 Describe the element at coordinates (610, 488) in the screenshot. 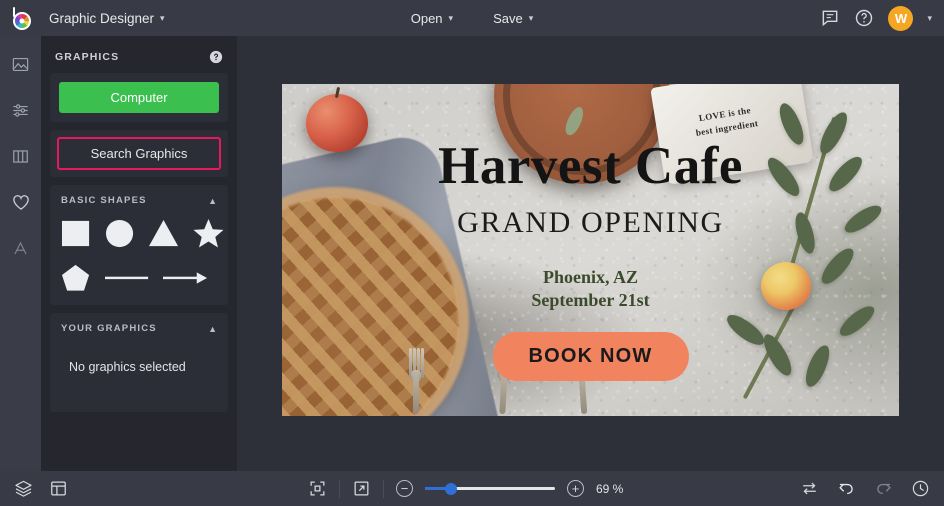

I see `zoom-level-label: 69 %` at that location.